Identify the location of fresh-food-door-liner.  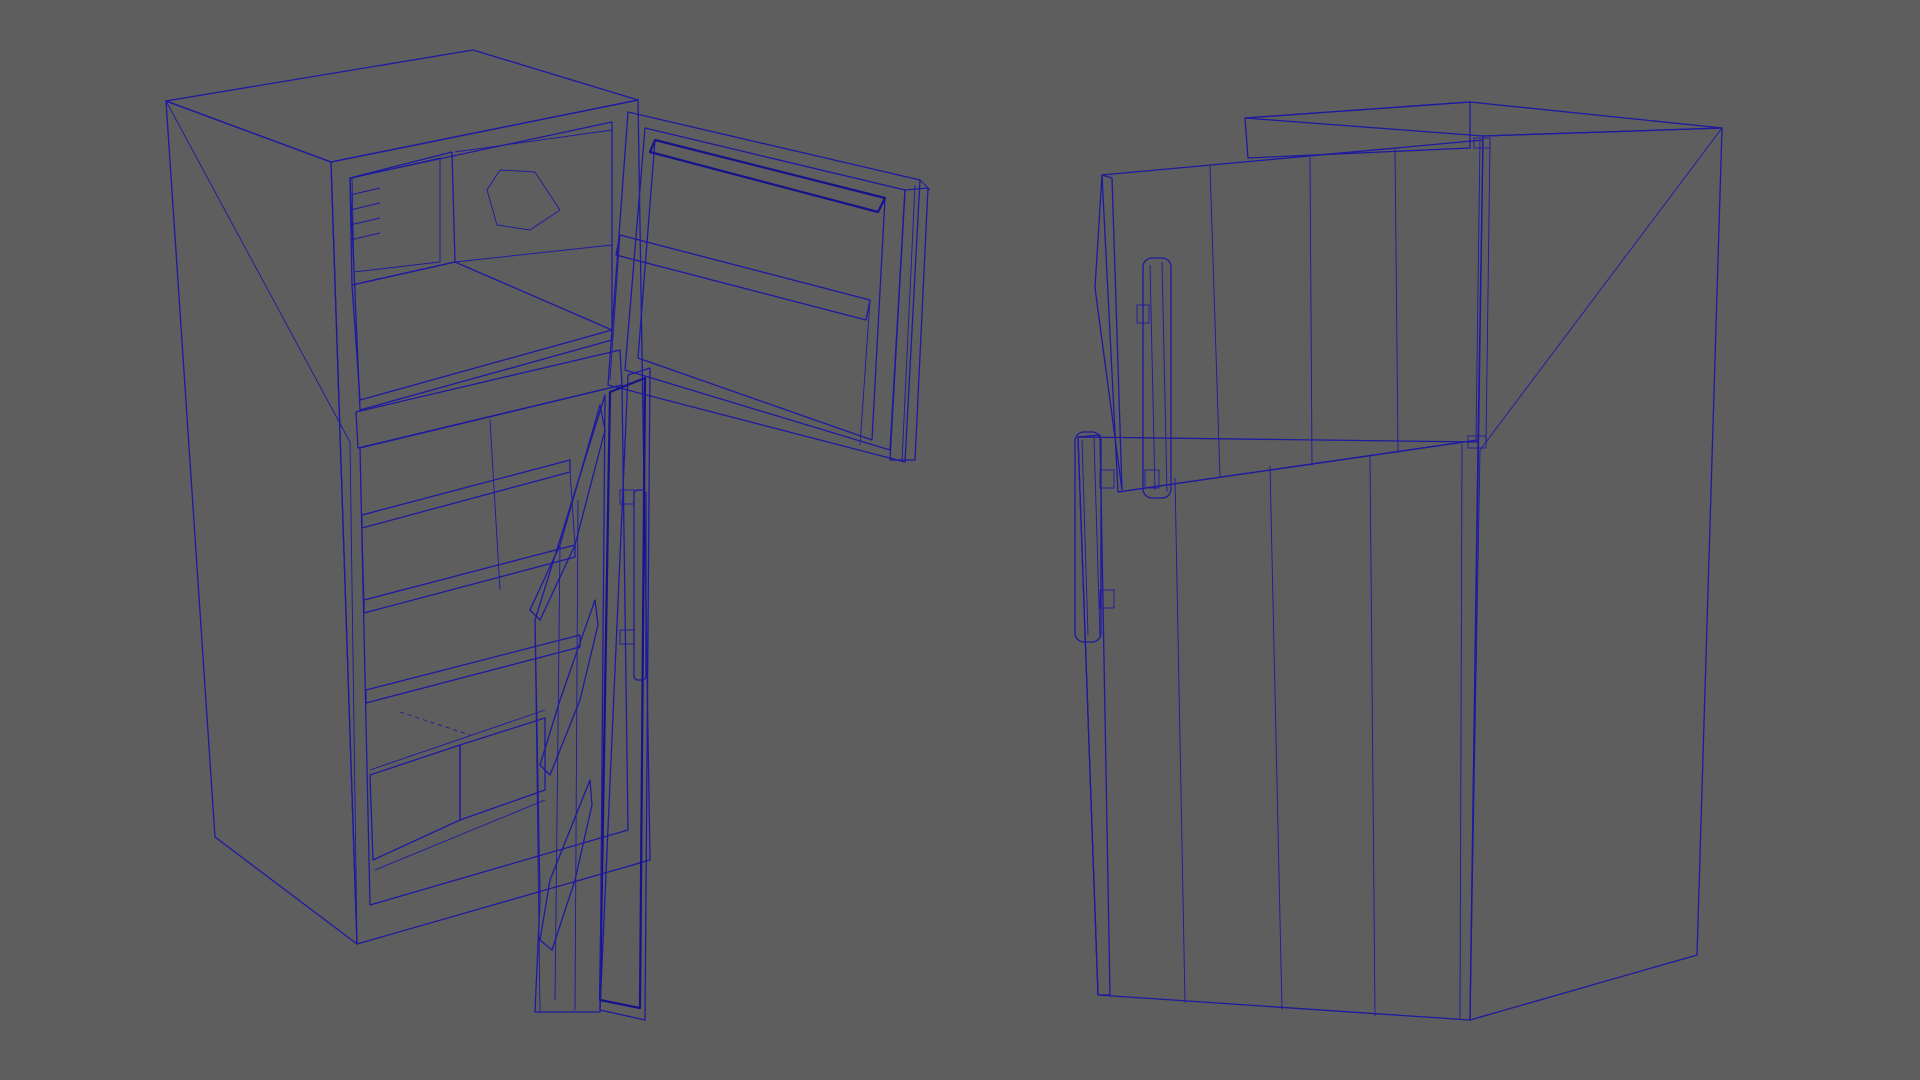
(570, 703).